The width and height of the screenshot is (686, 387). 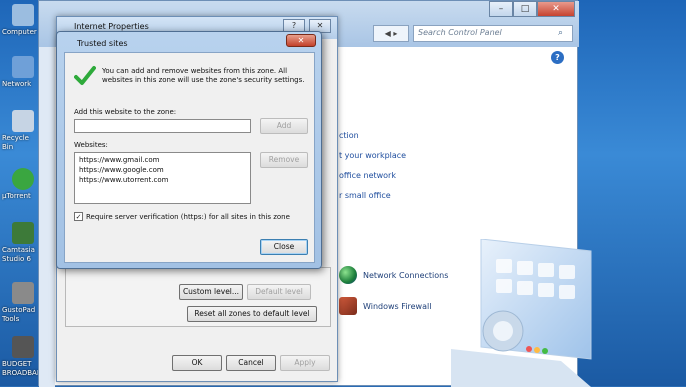 I want to click on add-website-input, so click(x=162, y=126).